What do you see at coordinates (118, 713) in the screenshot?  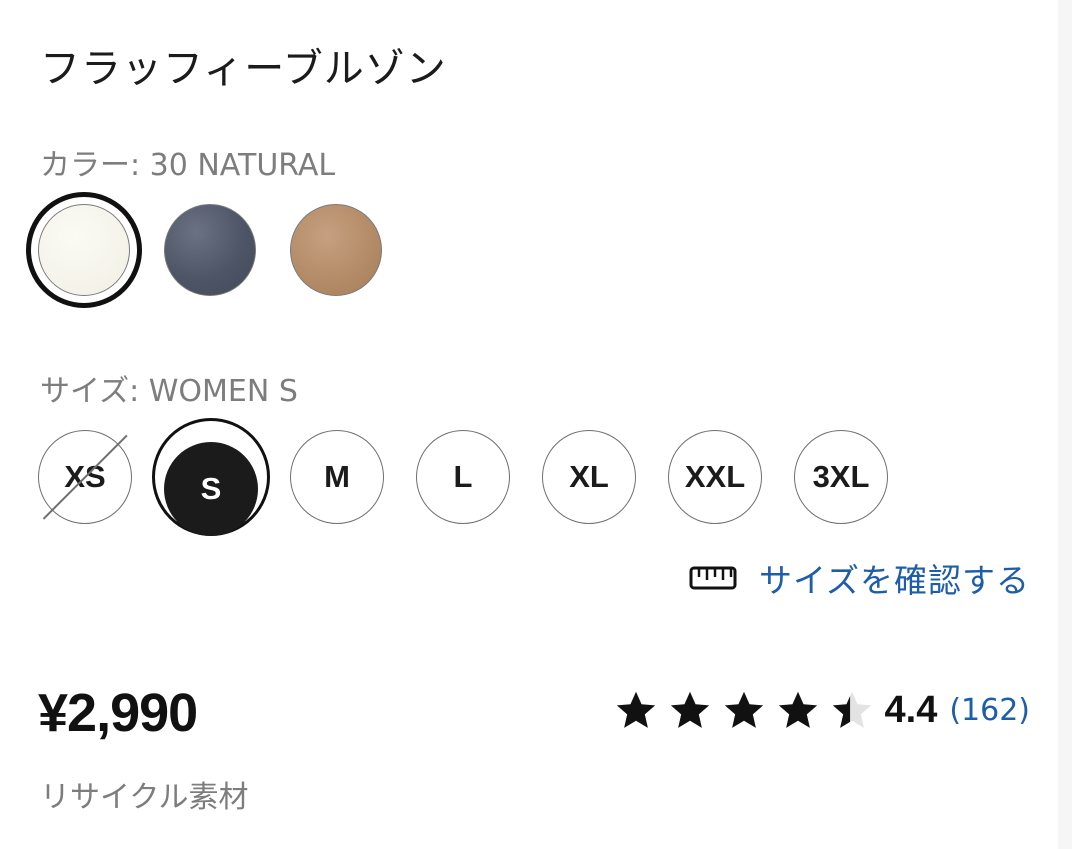 I see `product-price: ¥2,990` at bounding box center [118, 713].